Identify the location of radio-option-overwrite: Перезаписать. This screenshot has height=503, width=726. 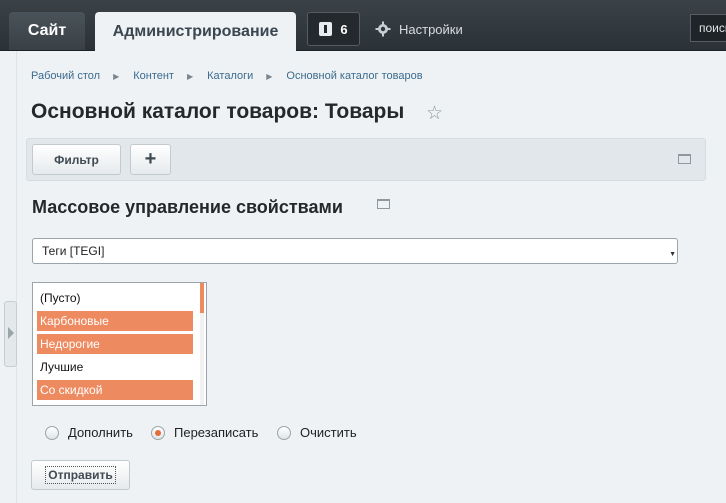
(204, 432).